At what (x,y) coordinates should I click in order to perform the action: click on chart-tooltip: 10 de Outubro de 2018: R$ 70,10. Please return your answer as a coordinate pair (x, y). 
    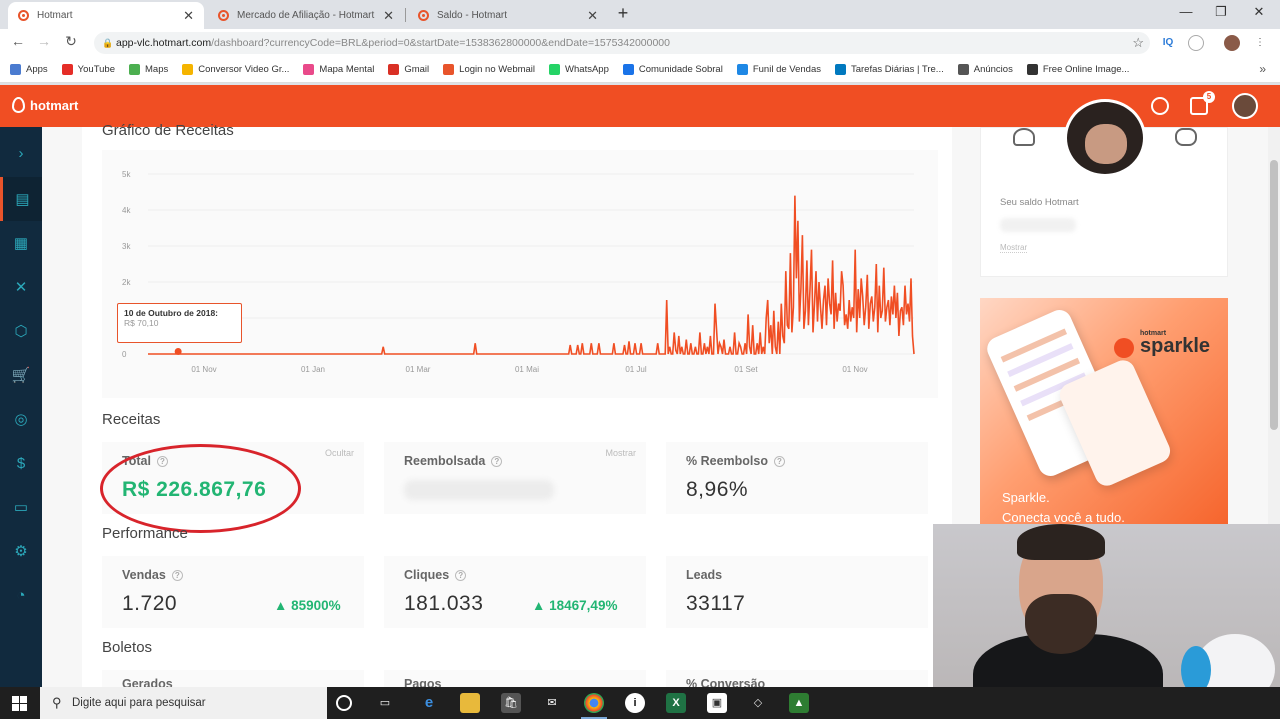
    Looking at the image, I should click on (179, 323).